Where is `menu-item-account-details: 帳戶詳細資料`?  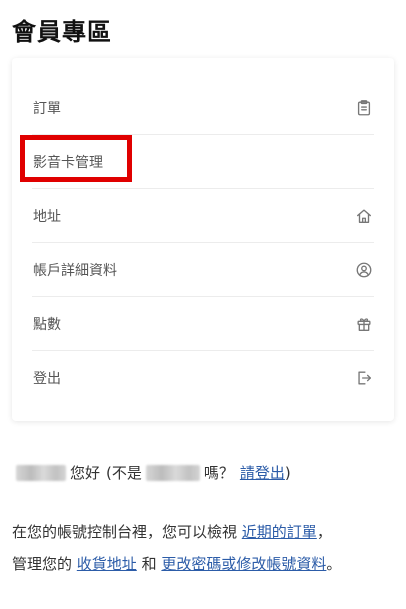
menu-item-account-details: 帳戶詳細資料 is located at coordinates (203, 270).